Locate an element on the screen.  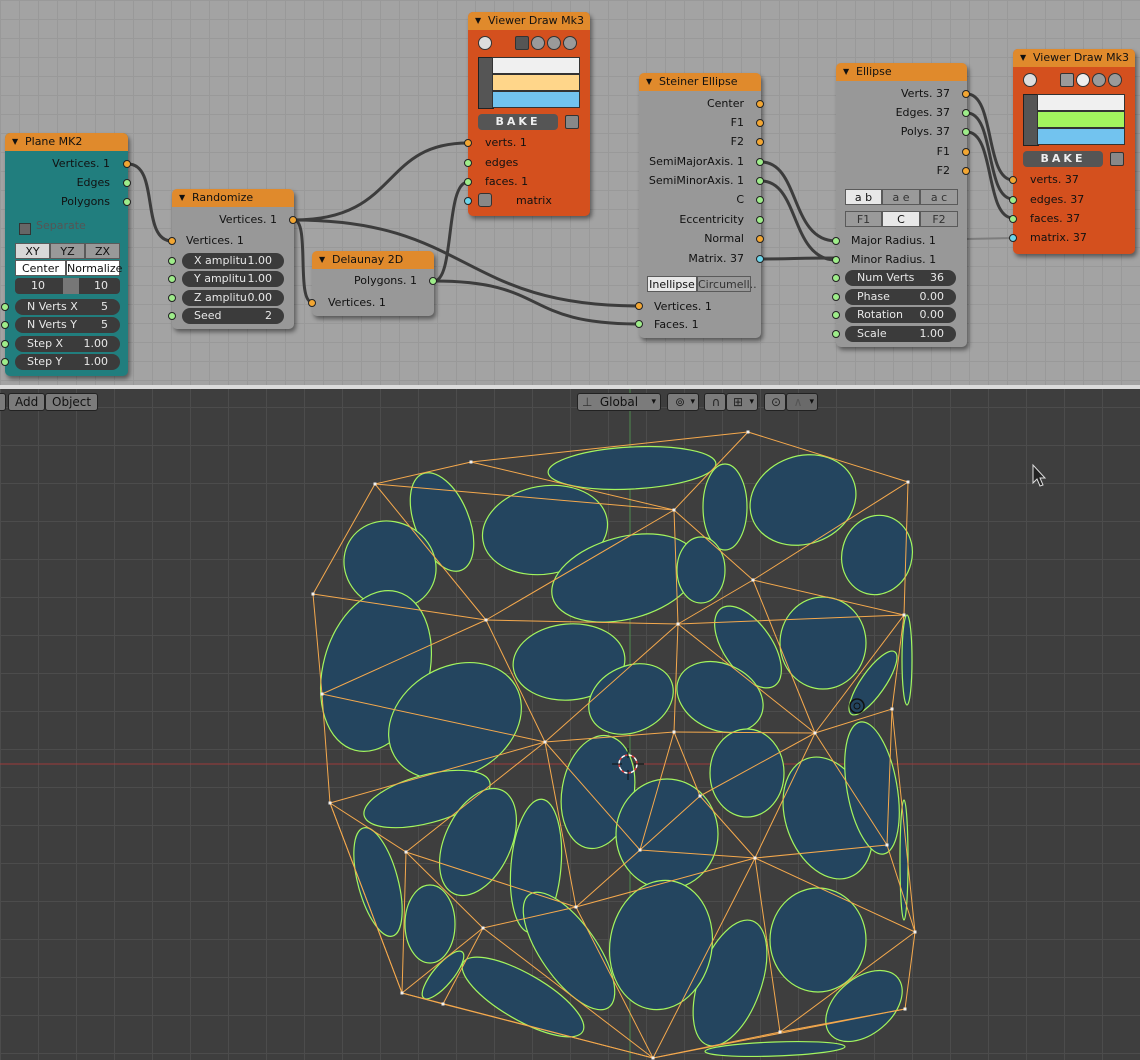
rotation-field: Rotation 0.00 is located at coordinates (900, 315).